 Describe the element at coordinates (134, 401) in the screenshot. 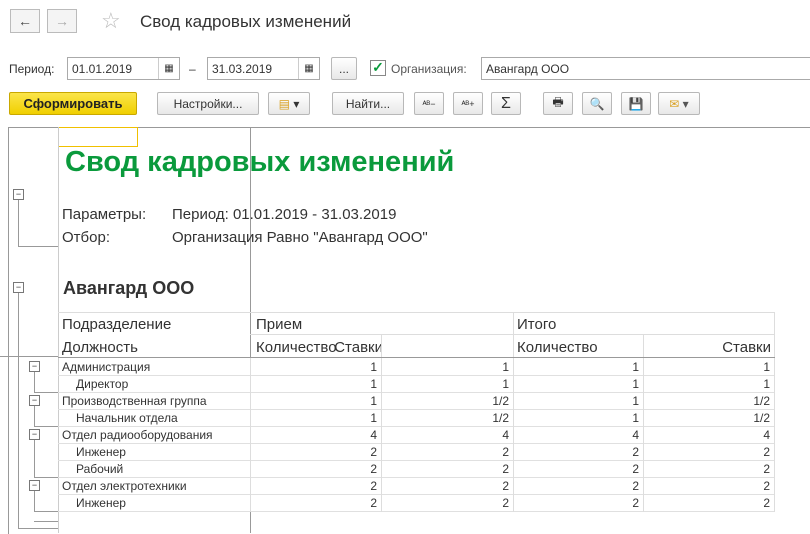

I see `department-name: Производственная группа` at that location.